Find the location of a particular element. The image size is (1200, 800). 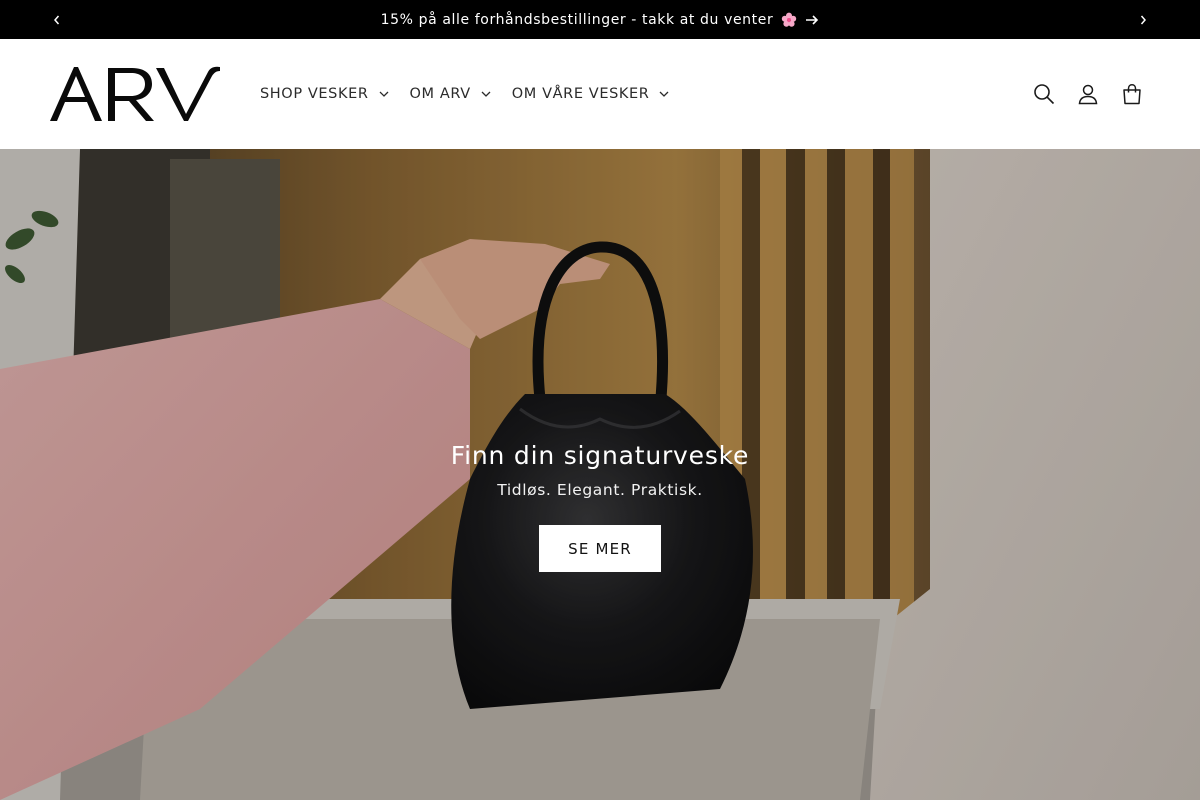

cart-icon is located at coordinates (1132, 94).